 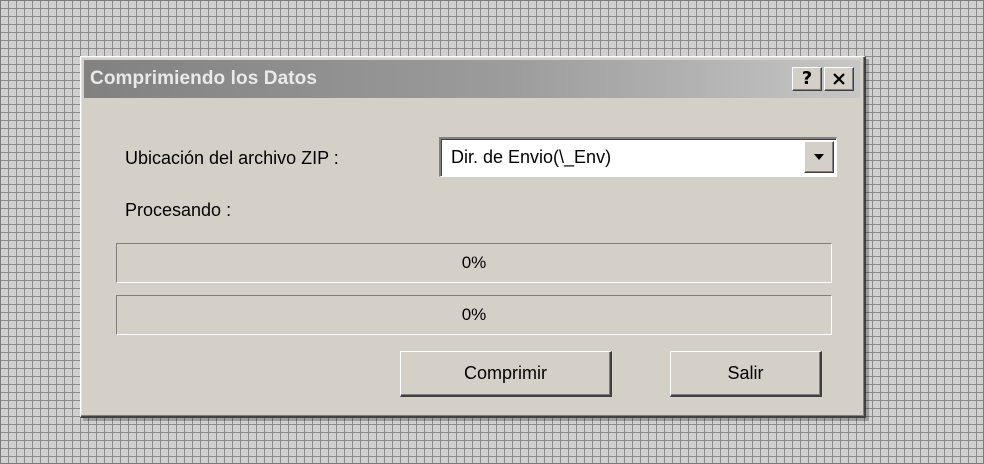 I want to click on dialog-title: Comprimiendo los Datos, so click(x=204, y=78).